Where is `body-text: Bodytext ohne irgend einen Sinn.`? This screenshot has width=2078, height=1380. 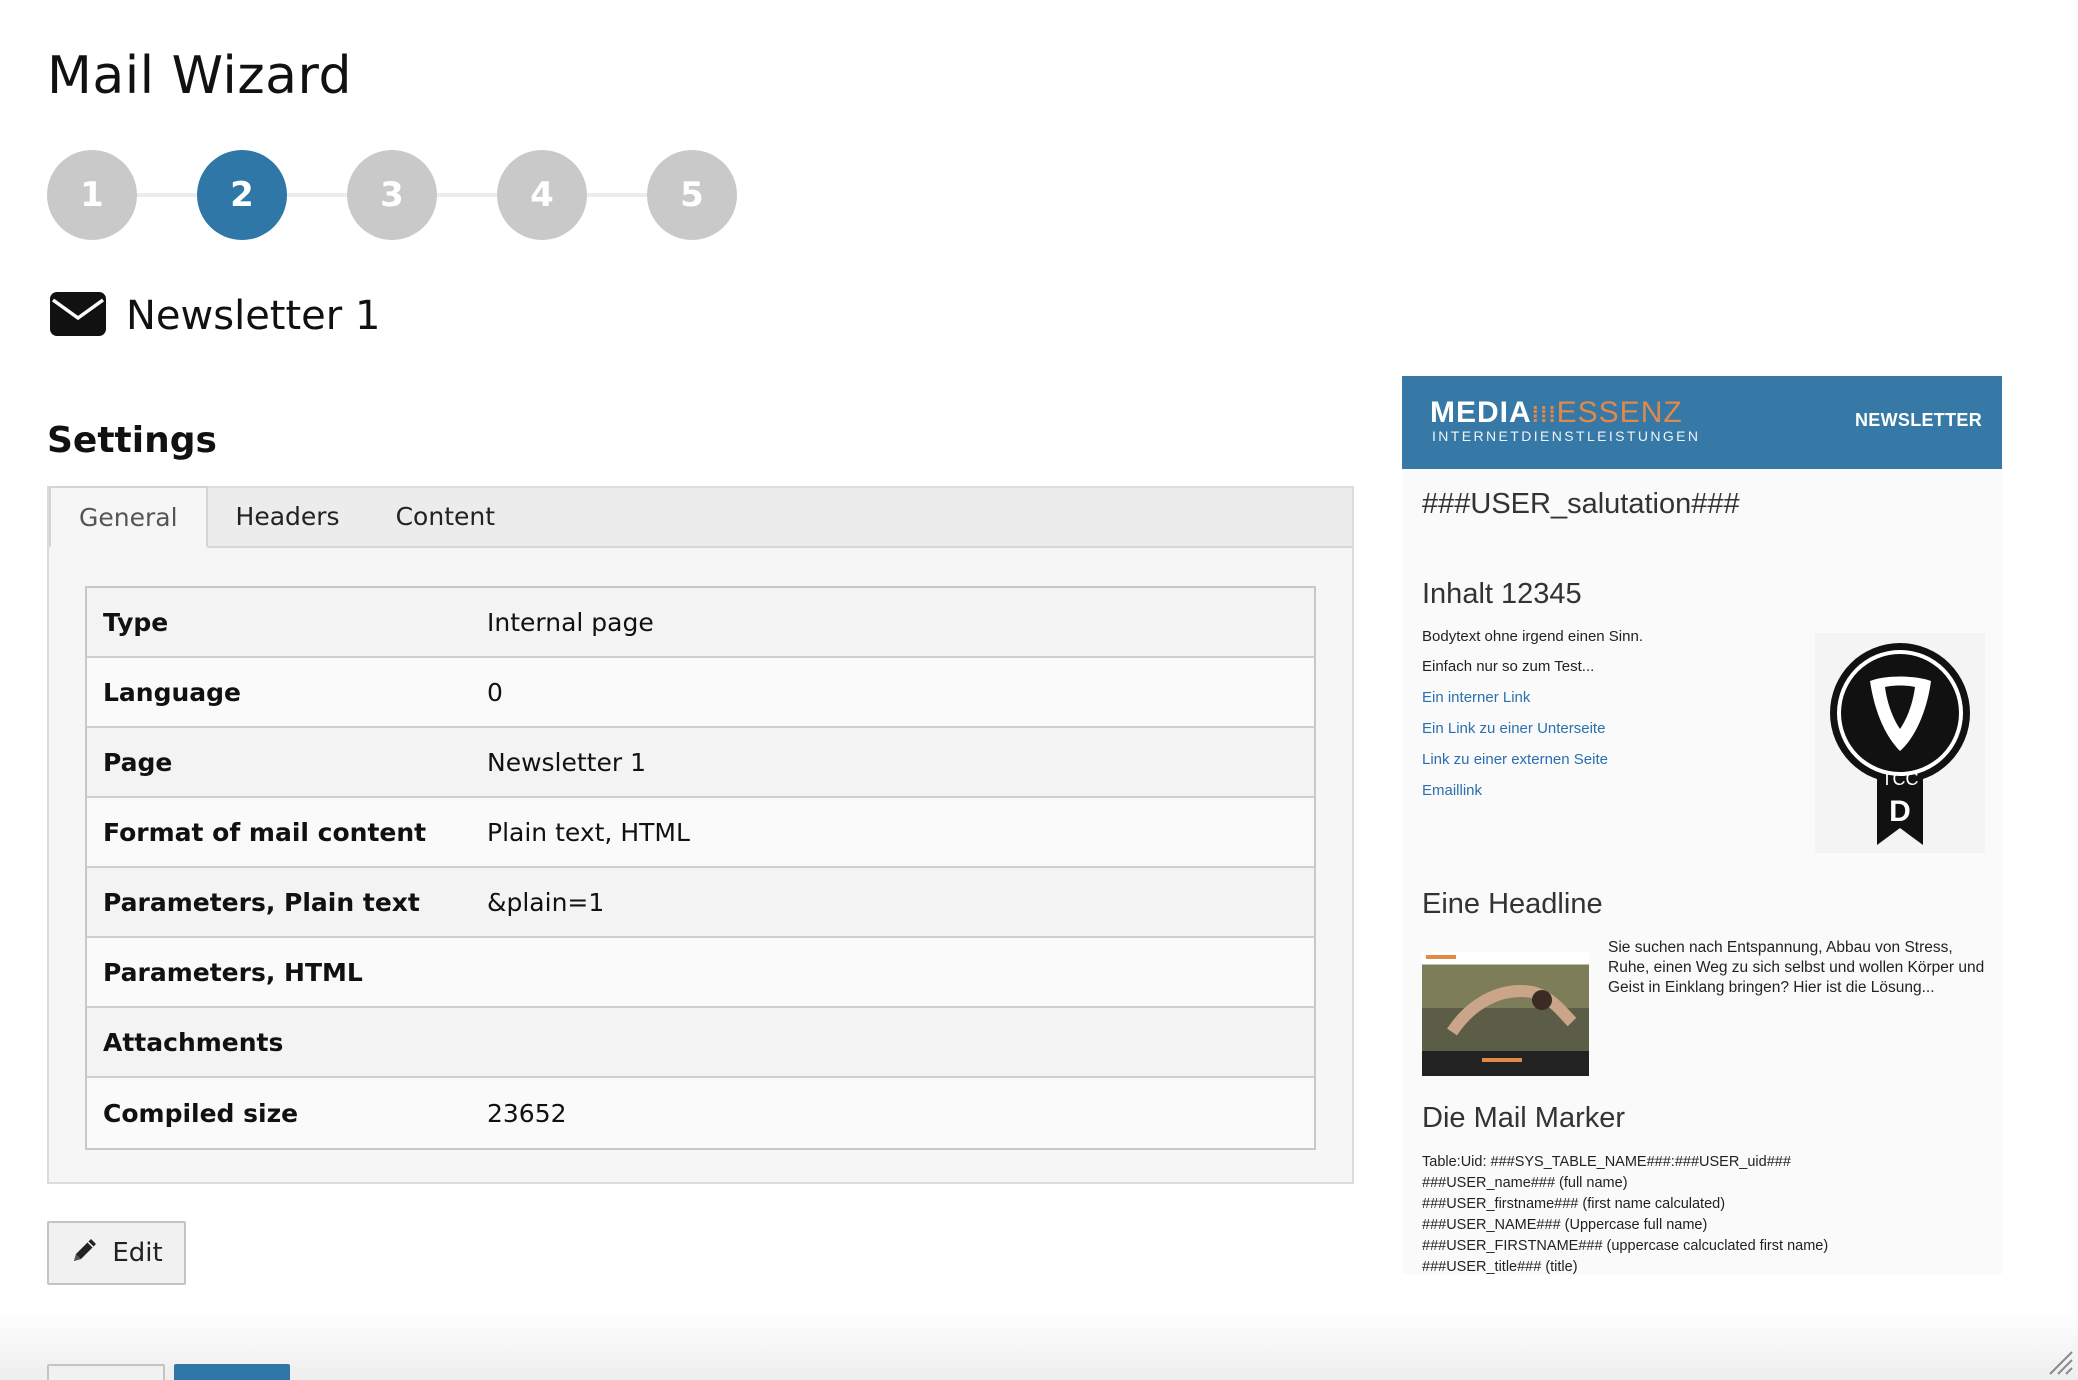
body-text: Bodytext ohne irgend einen Sinn. is located at coordinates (1532, 636).